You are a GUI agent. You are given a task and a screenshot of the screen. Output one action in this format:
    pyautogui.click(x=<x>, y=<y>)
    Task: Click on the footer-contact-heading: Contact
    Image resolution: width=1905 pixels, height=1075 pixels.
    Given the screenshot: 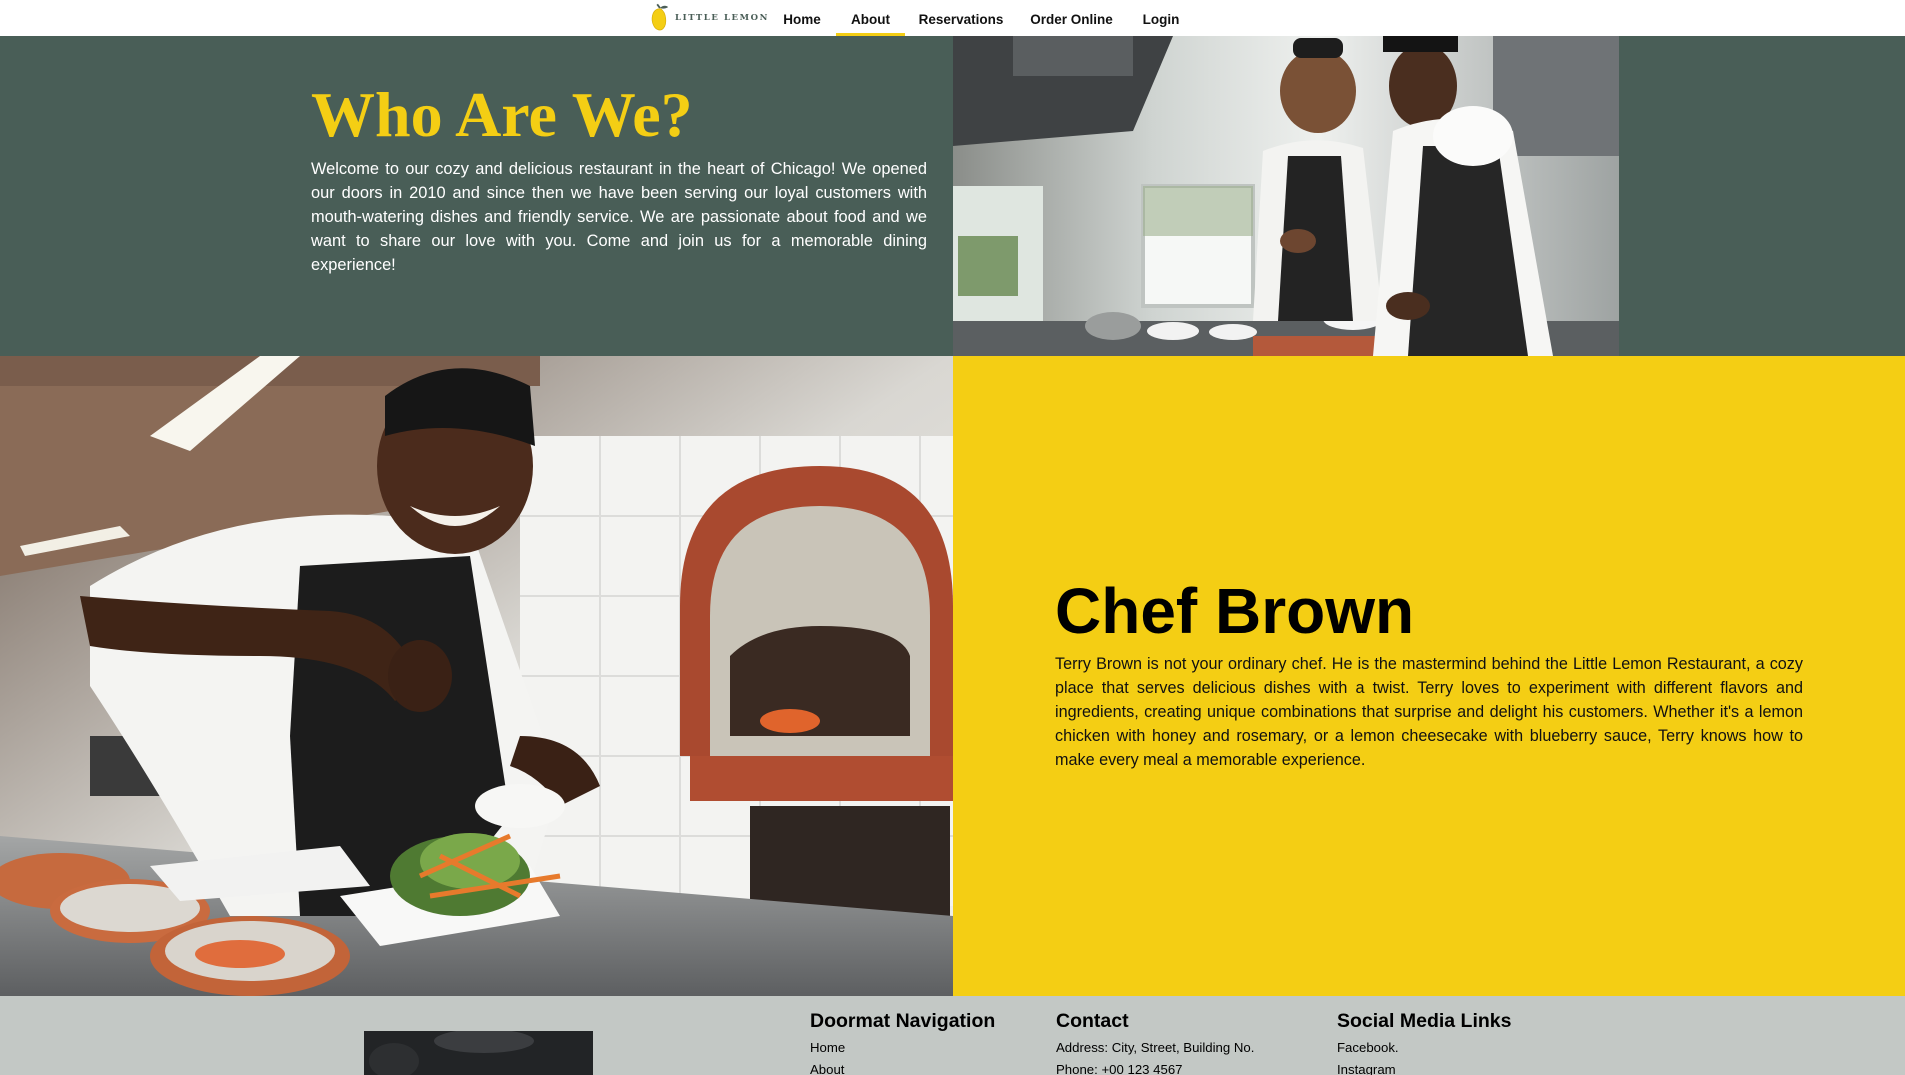 What is the action you would take?
    pyautogui.click(x=1092, y=1021)
    